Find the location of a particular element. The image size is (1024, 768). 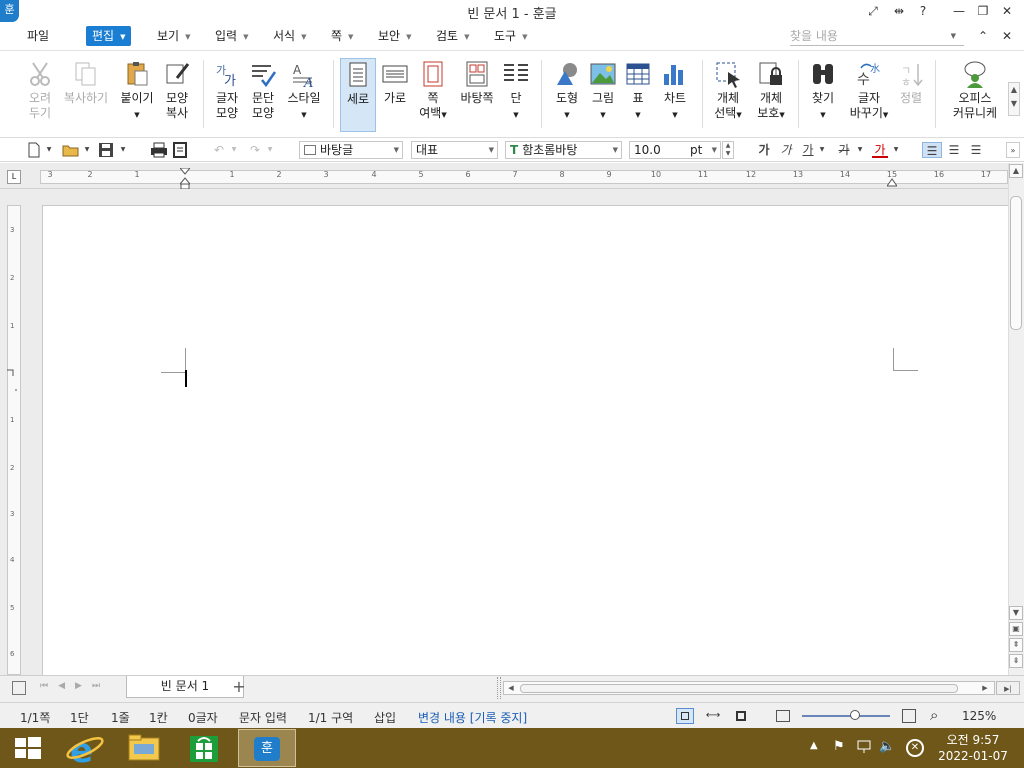

font-size-stepper: ▲ ▼ is located at coordinates (728, 150).